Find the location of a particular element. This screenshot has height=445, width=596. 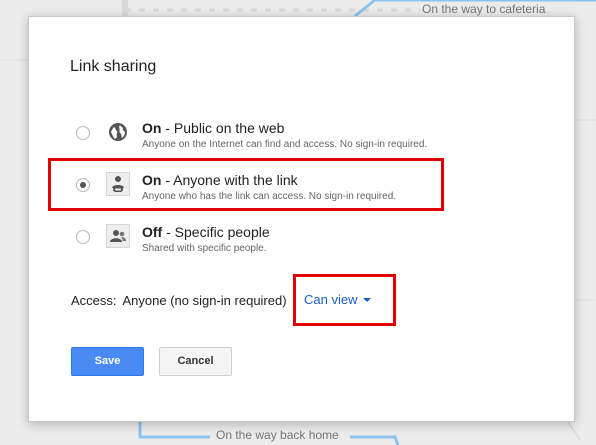

globe-icon is located at coordinates (118, 132).